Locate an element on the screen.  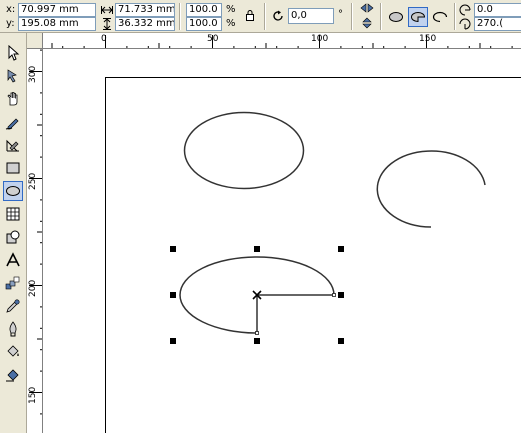
pie-start-node is located at coordinates (334, 295).